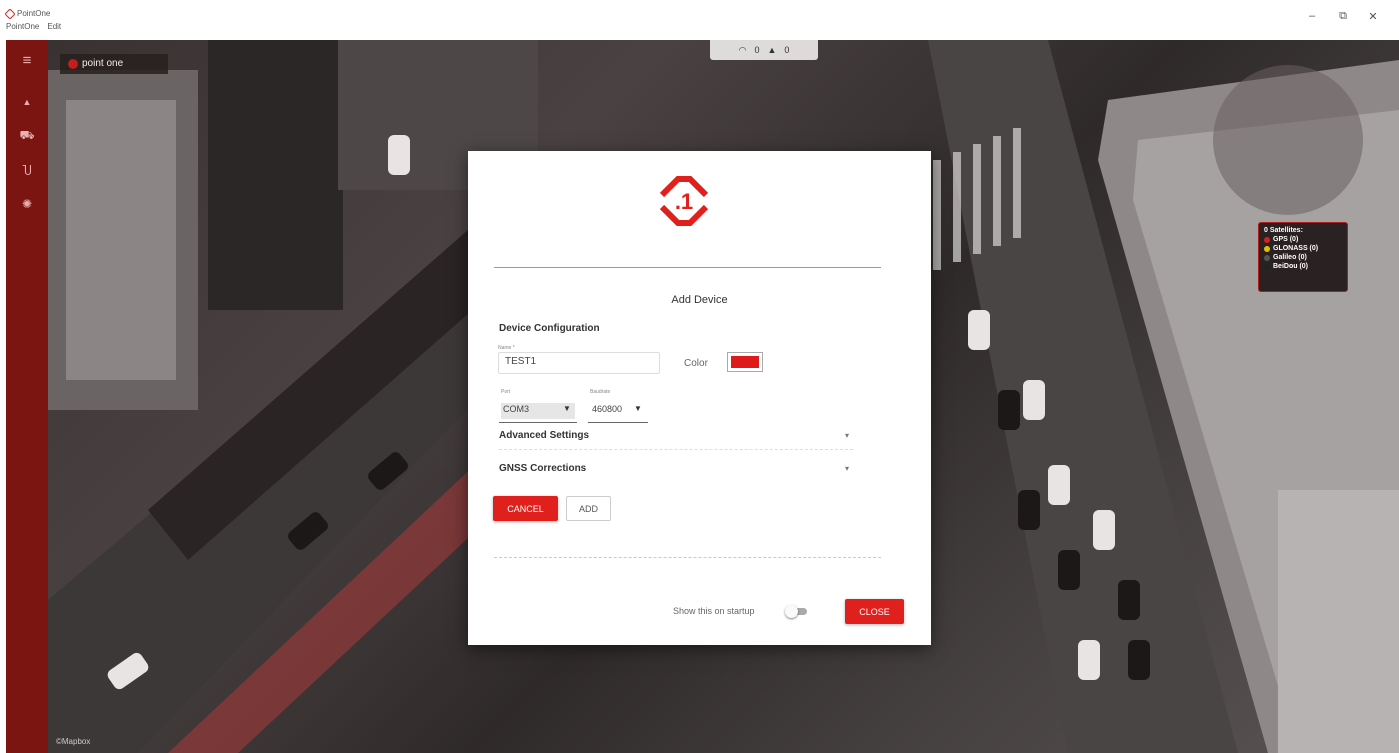  I want to click on legend-label-glonass: GLONASS (0), so click(1296, 248).